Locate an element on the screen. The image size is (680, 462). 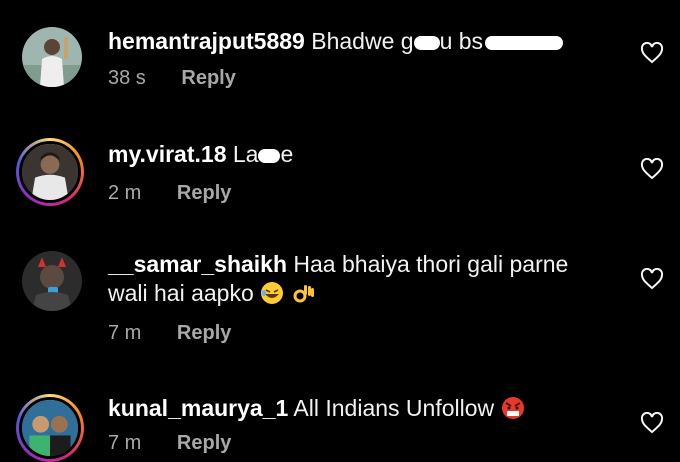
comment-text: Bhadwe g is located at coordinates (362, 41).